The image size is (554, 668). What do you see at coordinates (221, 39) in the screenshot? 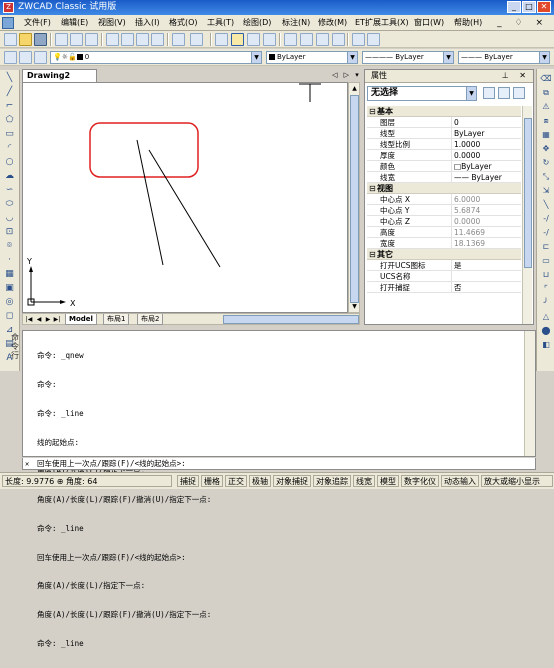
I see `pan-icon` at bounding box center [221, 39].